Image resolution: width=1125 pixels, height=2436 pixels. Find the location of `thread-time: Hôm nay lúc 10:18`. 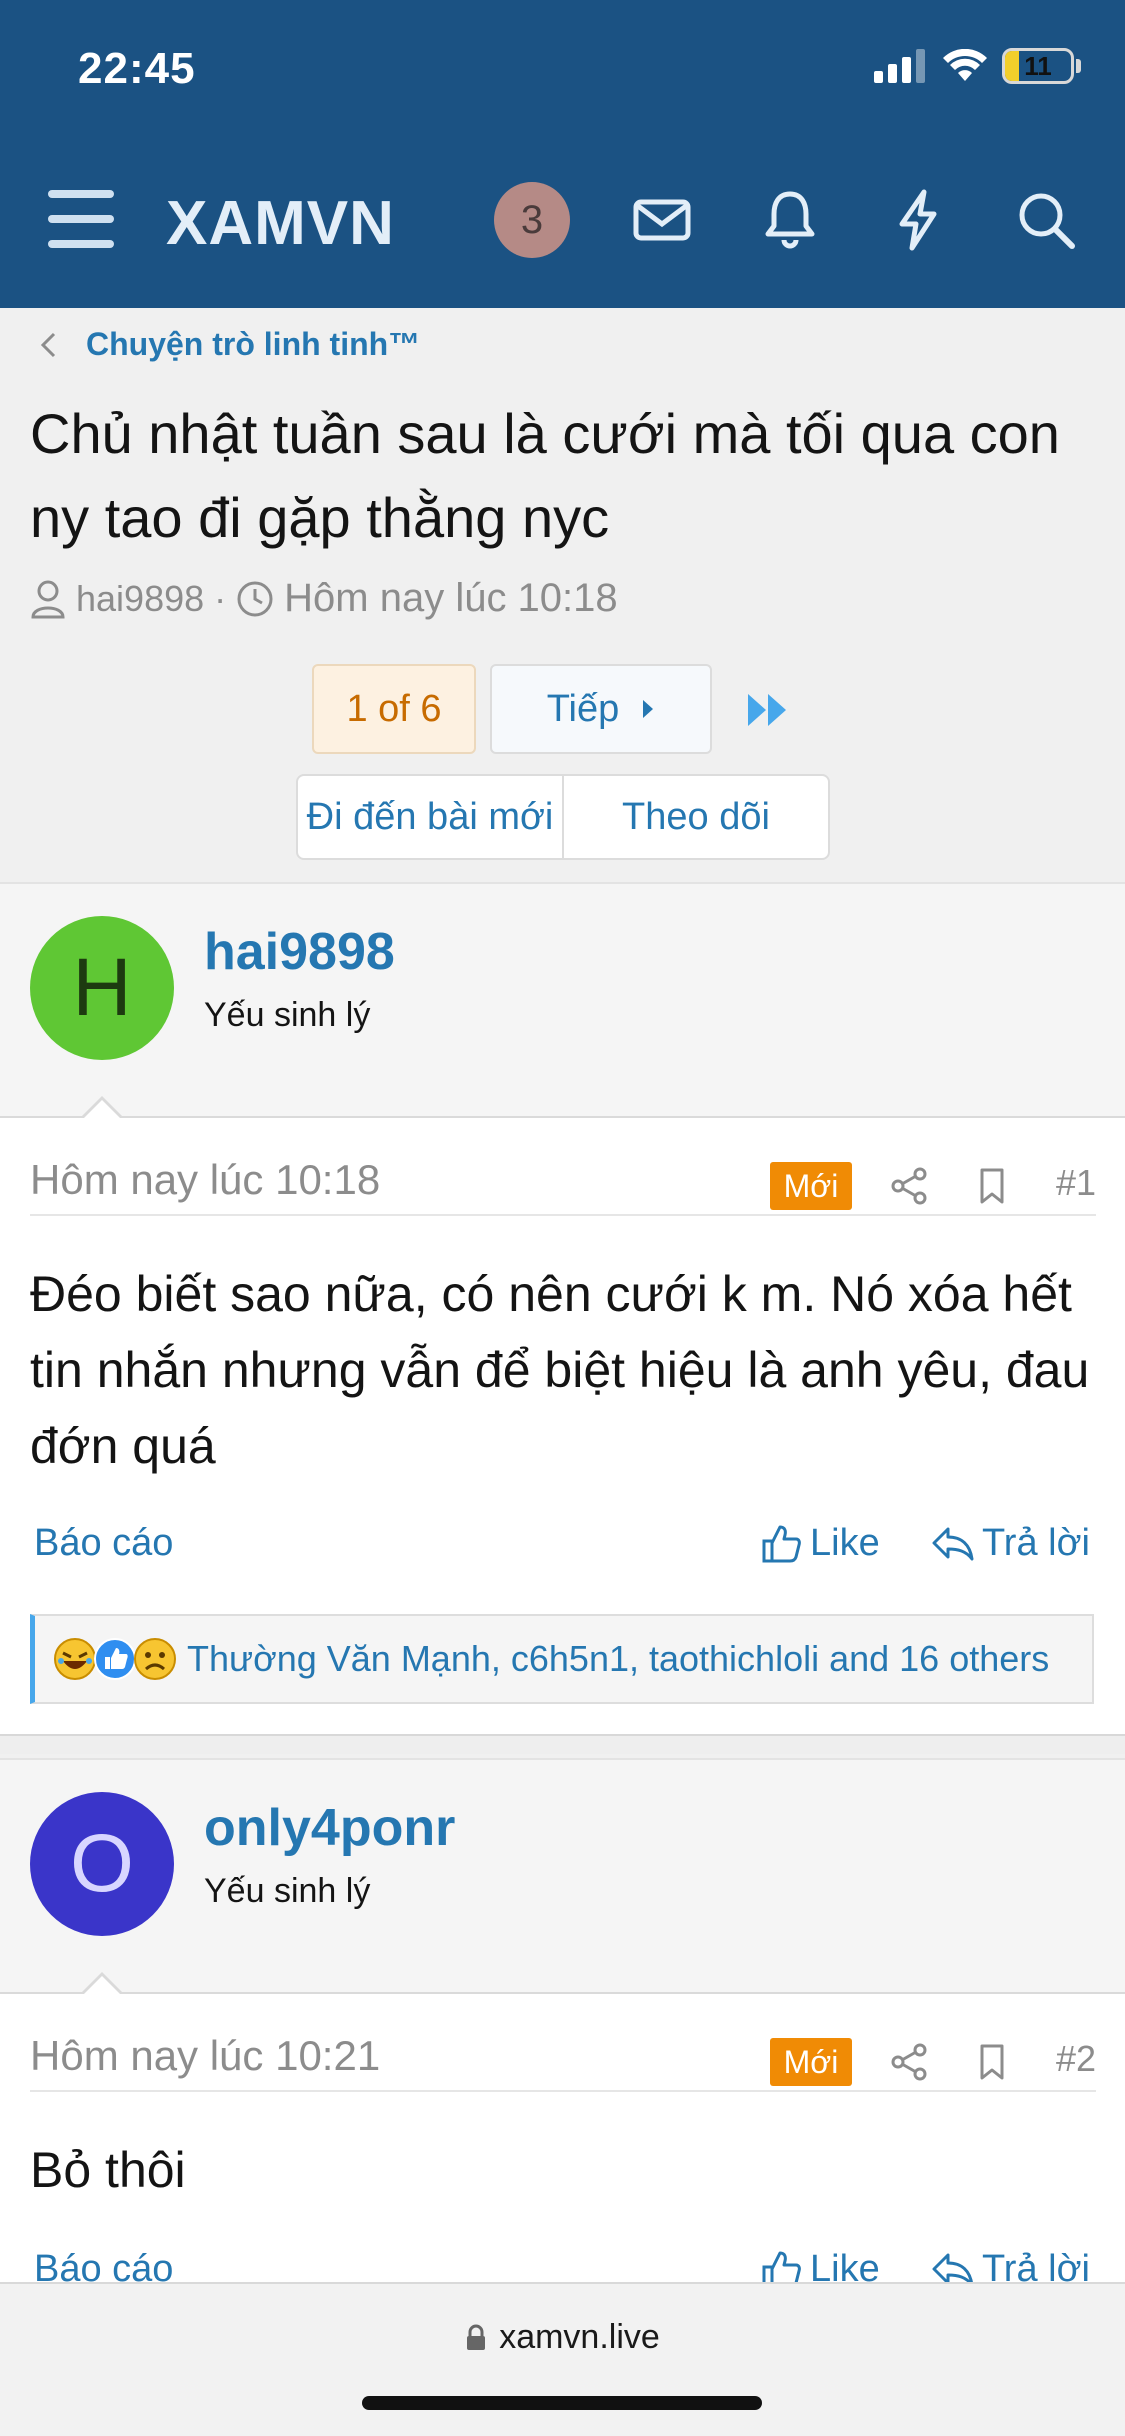

thread-time: Hôm nay lúc 10:18 is located at coordinates (451, 598).